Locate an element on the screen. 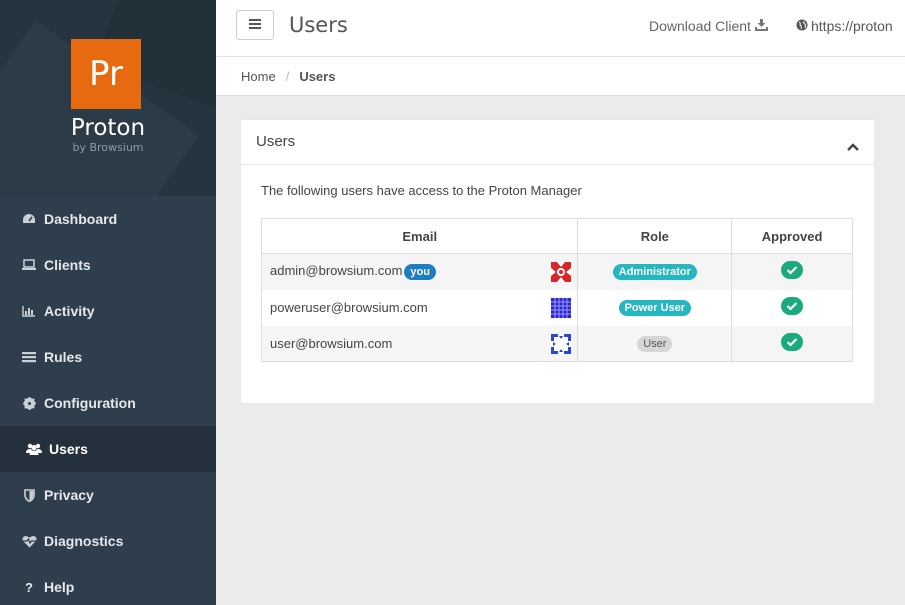 The height and width of the screenshot is (605, 905). email-cell: admin@browsium.com you is located at coordinates (419, 271).